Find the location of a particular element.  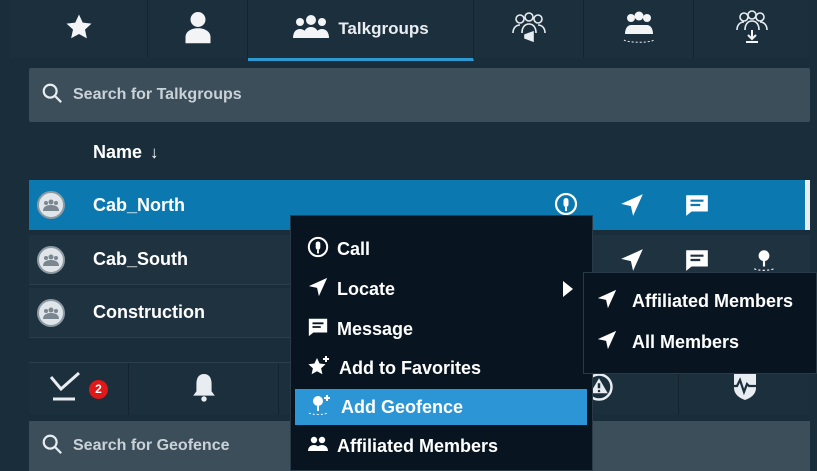

geofence-search-input: Search for Geofence is located at coordinates (151, 446).